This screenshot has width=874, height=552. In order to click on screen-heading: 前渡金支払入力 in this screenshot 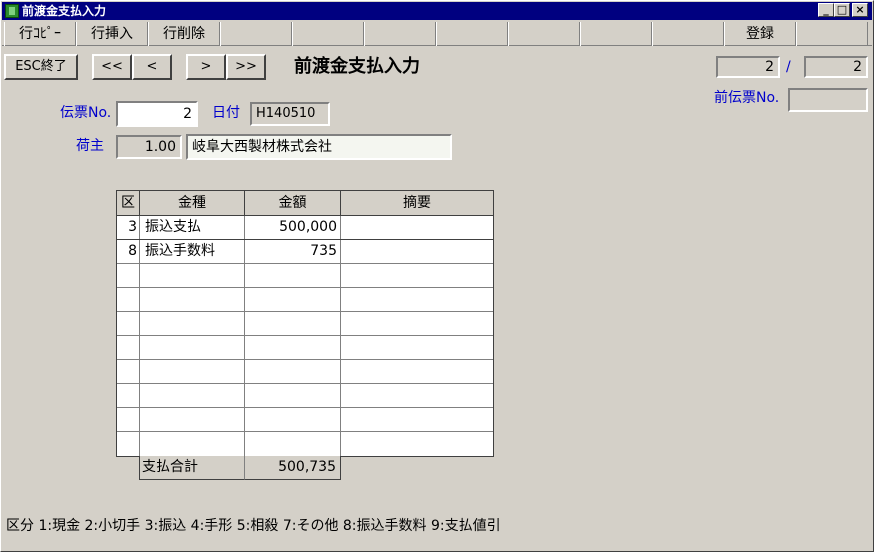, I will do `click(357, 66)`.